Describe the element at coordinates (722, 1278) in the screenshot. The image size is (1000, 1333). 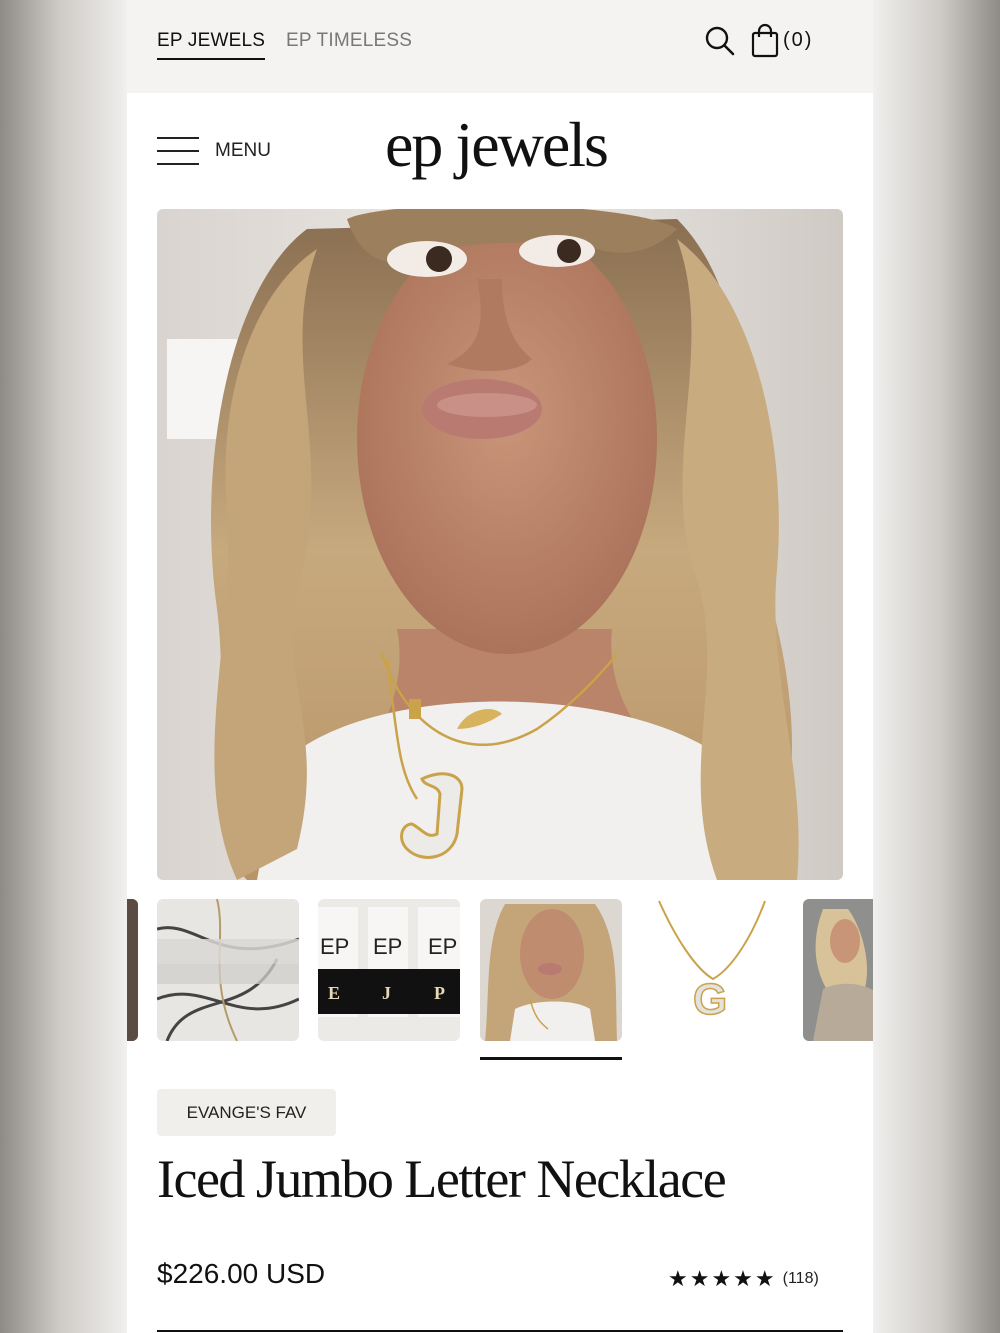
I see `star-rating-icon: ★★★★★` at that location.